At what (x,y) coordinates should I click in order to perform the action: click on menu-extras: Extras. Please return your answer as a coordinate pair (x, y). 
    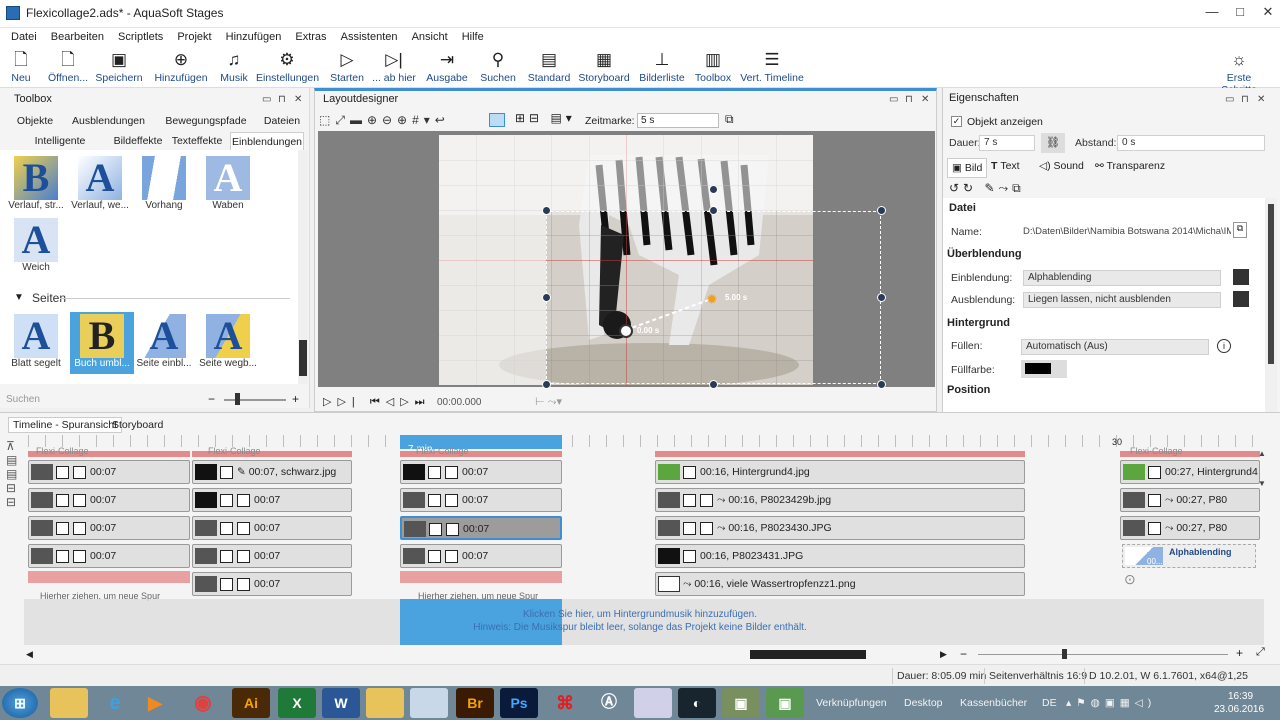
    Looking at the image, I should click on (310, 37).